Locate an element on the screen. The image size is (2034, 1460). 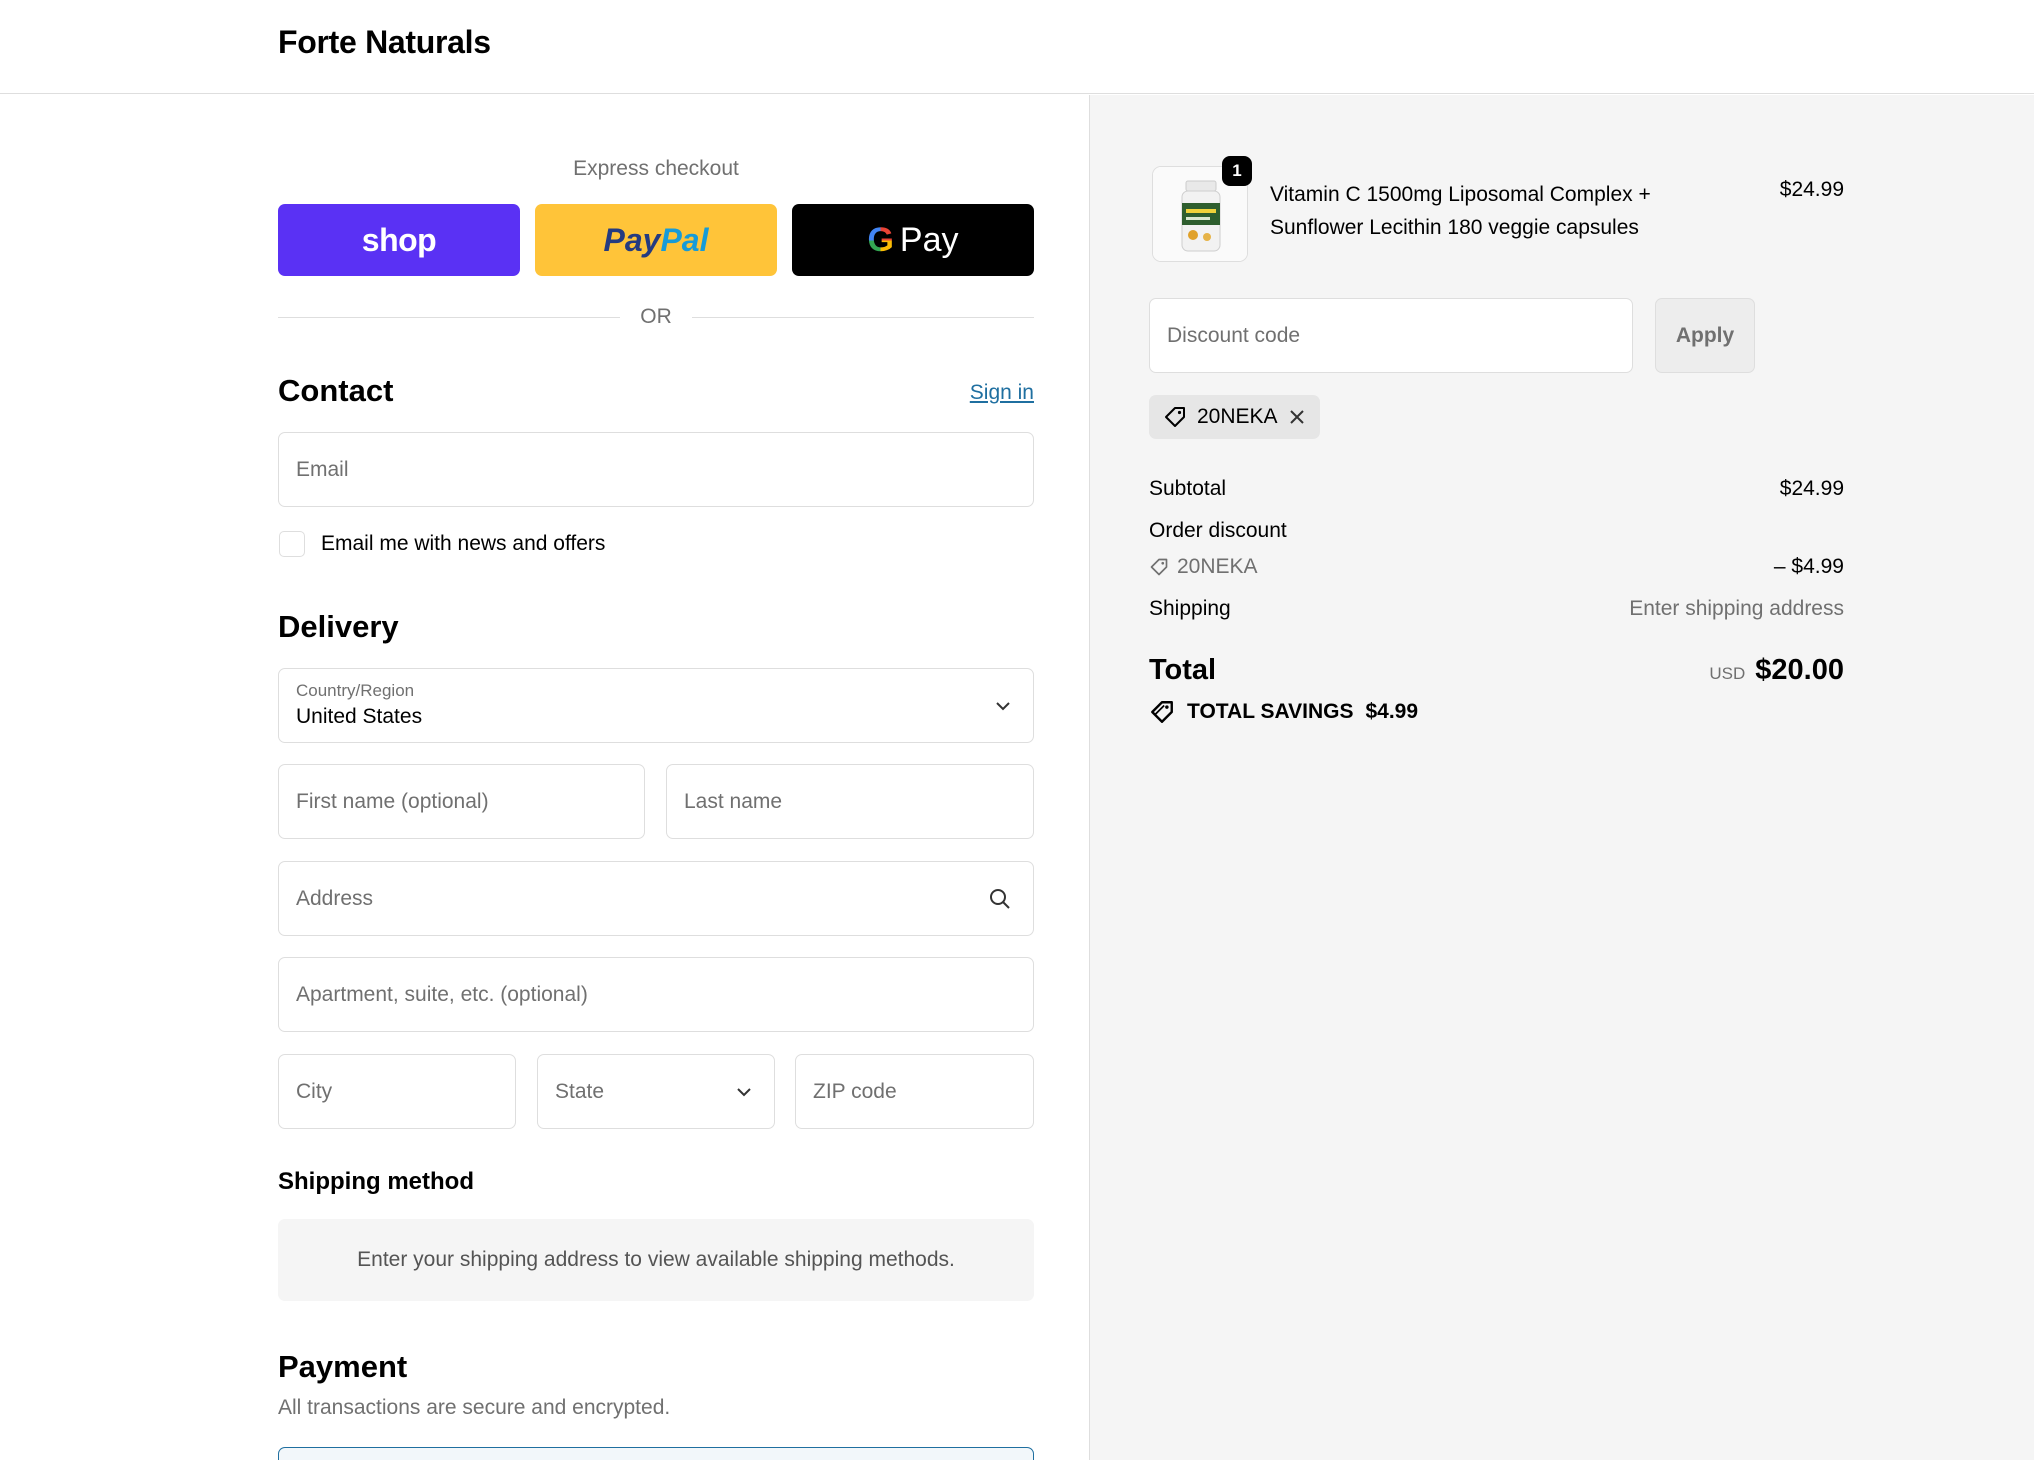
shop-pay-button: shop is located at coordinates (399, 240).